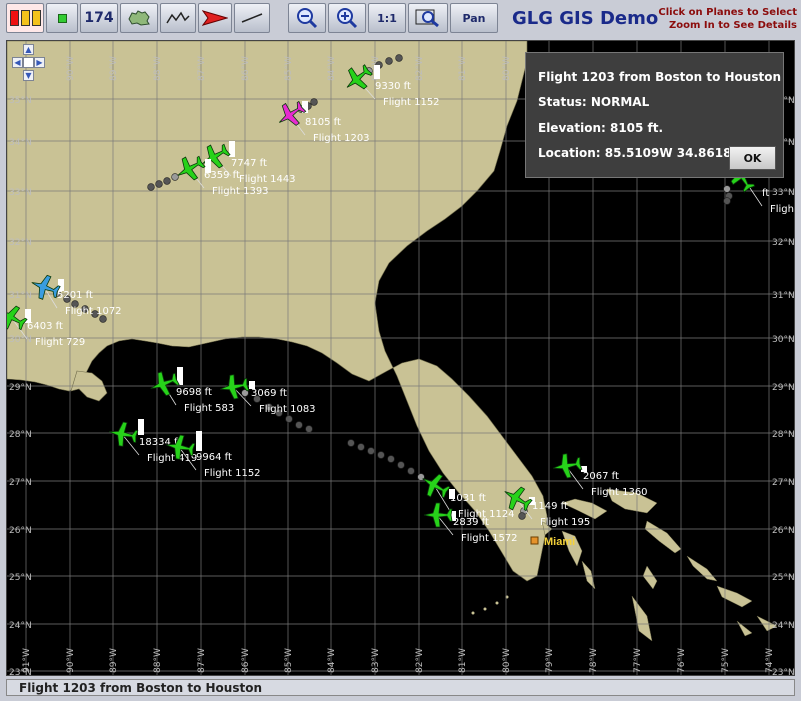 The height and width of the screenshot is (701, 801). Describe the element at coordinates (783, 578) in the screenshot. I see `latitude-label-right: 25°N` at that location.